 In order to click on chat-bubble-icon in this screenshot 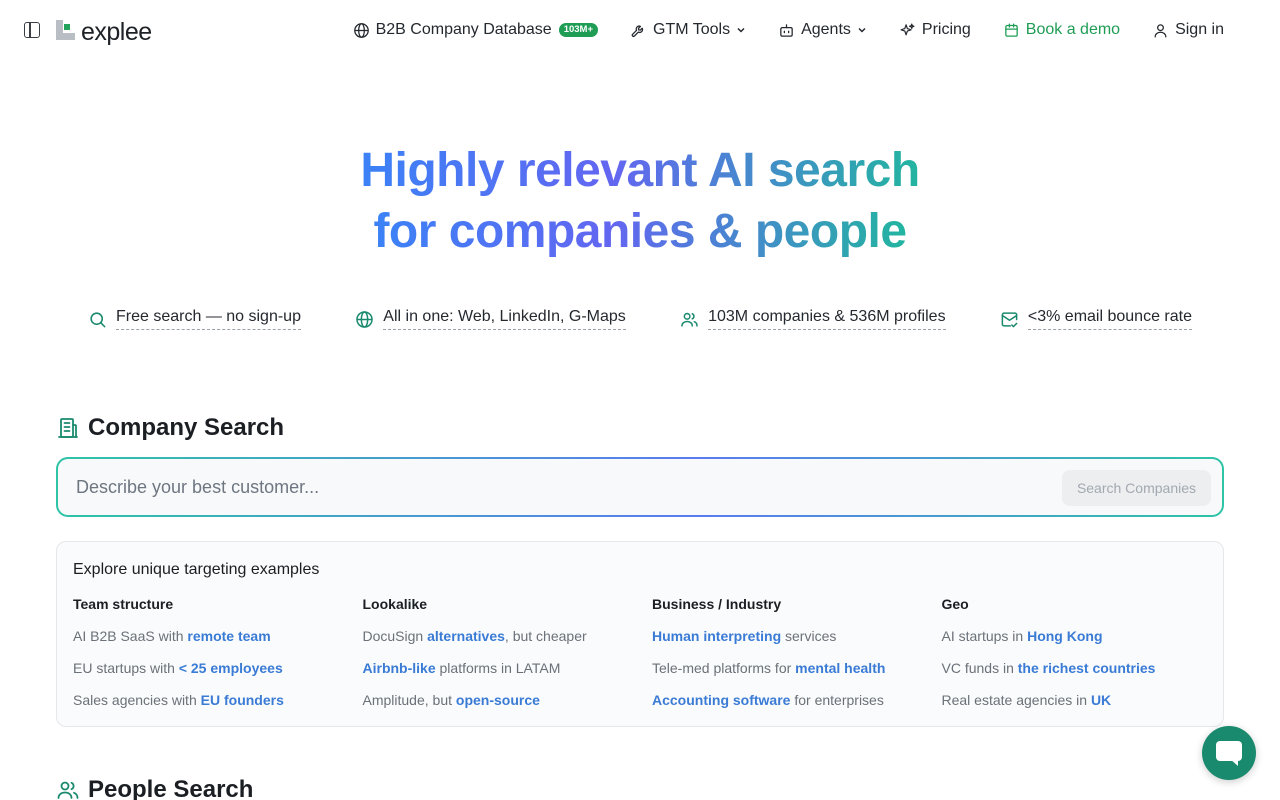, I will do `click(1229, 751)`.